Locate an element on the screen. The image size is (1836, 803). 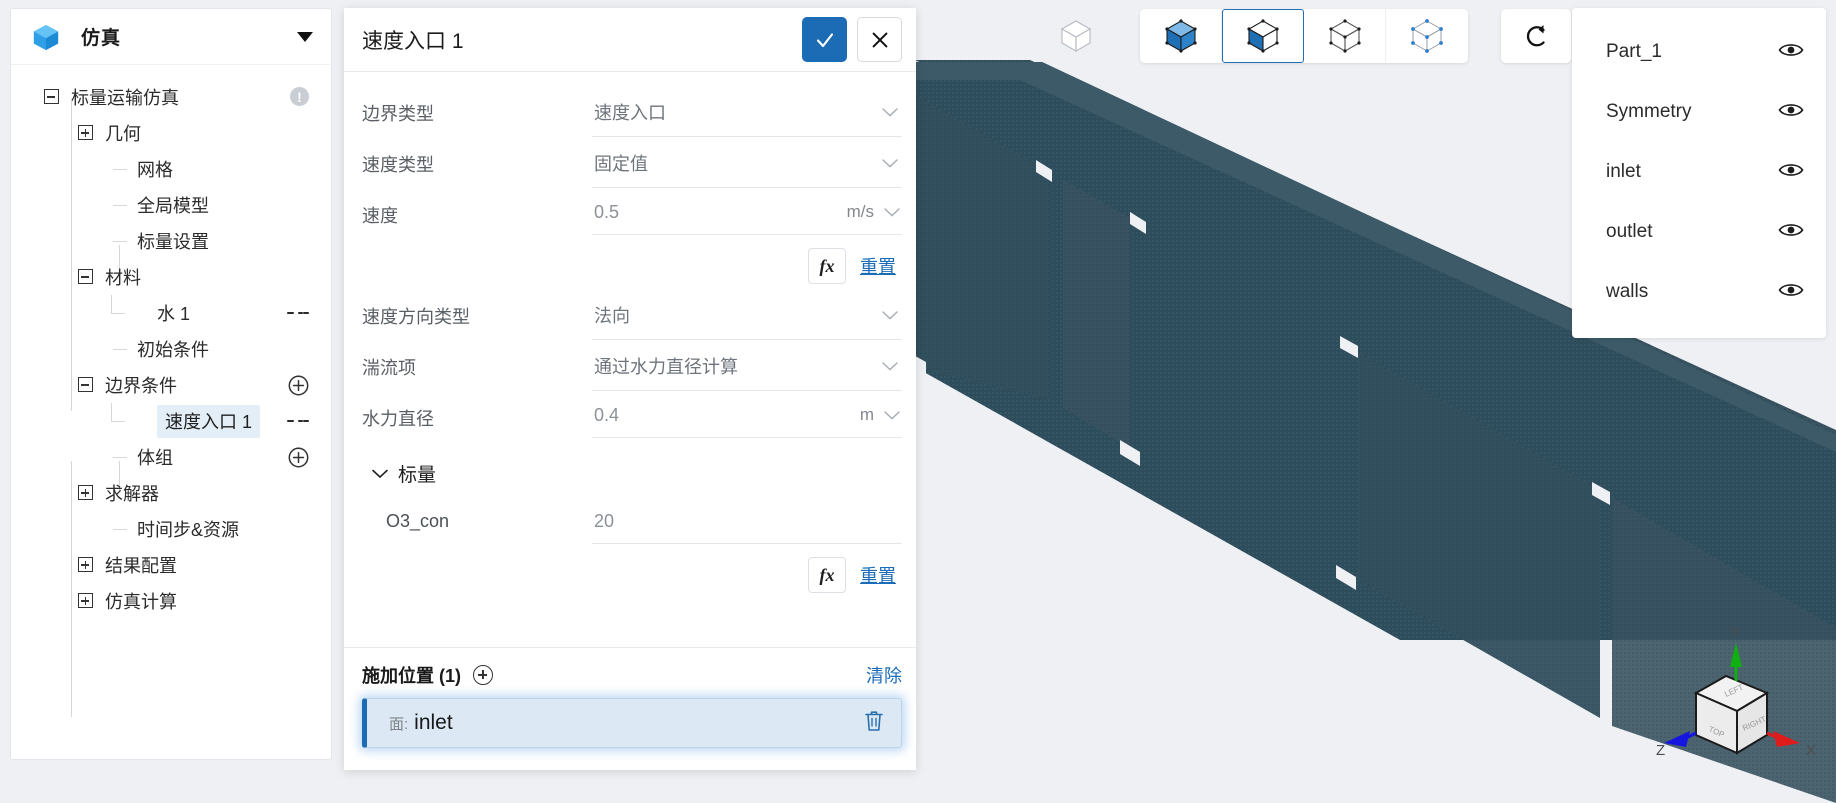
tree-item: 初始条件 is located at coordinates (171, 349).